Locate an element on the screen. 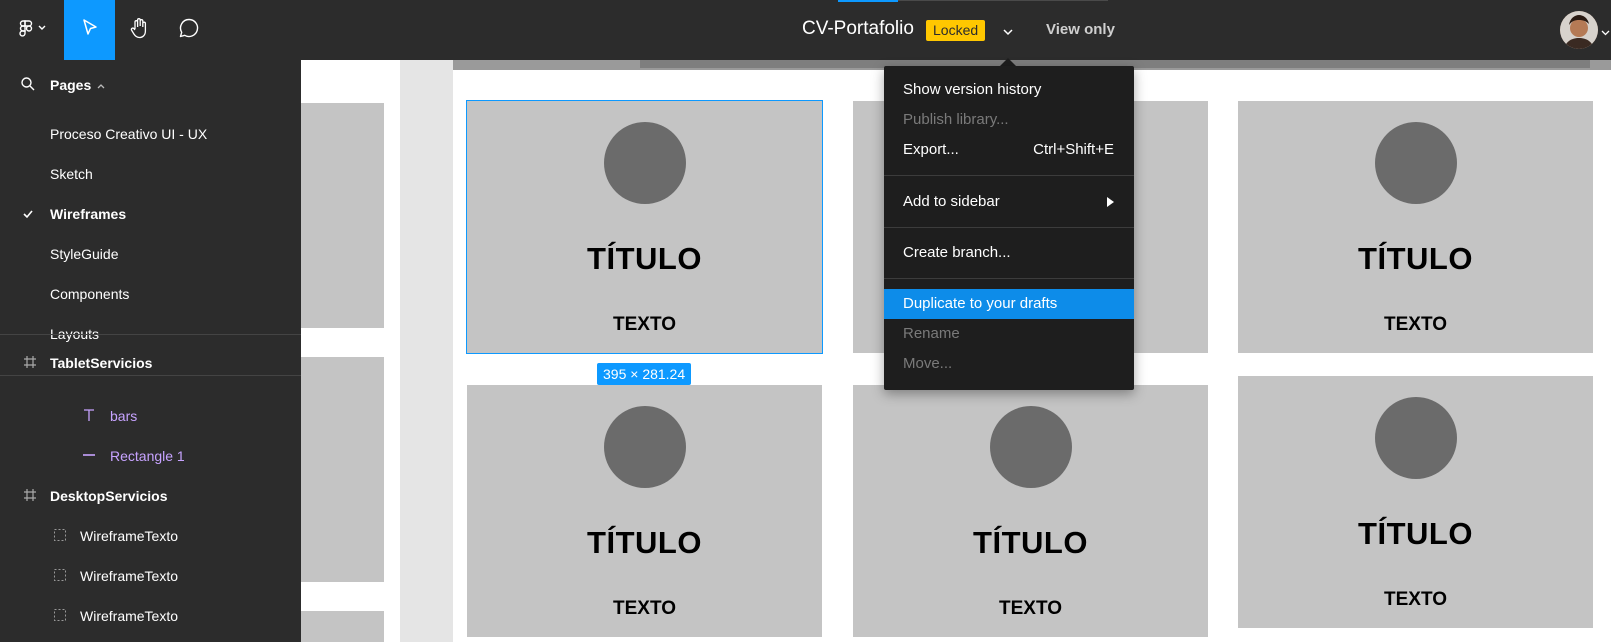 The width and height of the screenshot is (1611, 642). page-item-label: Wireframes is located at coordinates (88, 214).